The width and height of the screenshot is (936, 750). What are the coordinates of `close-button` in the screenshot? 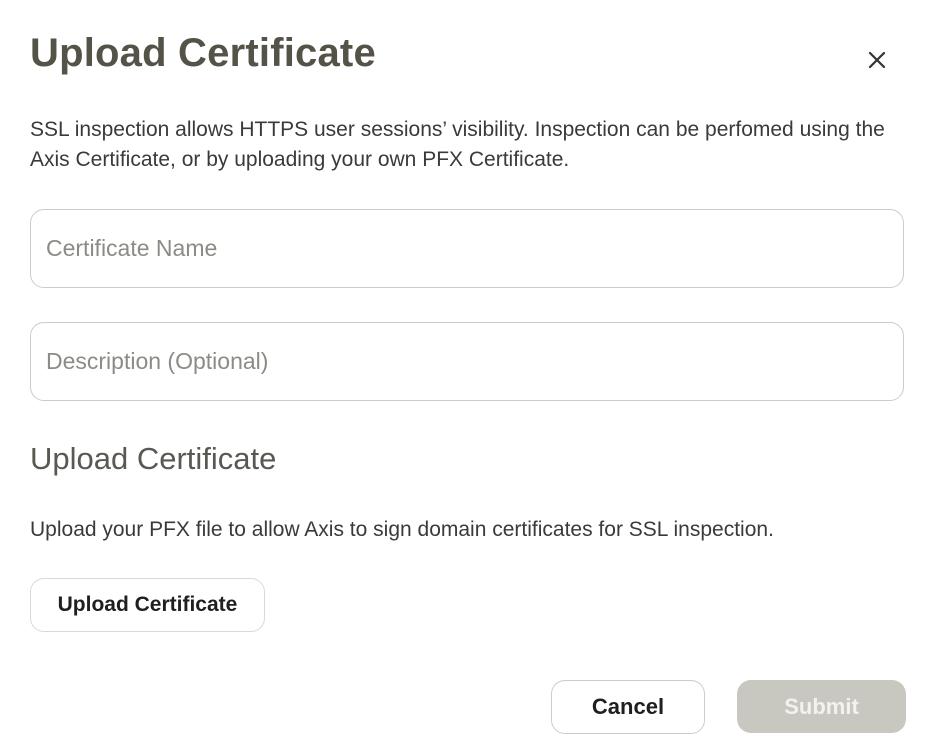 It's located at (877, 55).